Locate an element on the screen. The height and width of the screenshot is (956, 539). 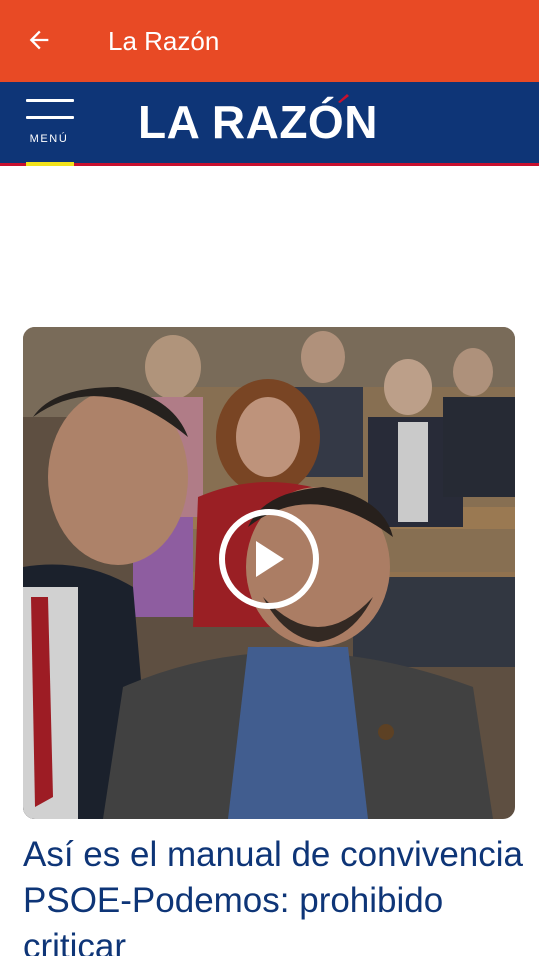
hamburger-menu-icon is located at coordinates (50, 110).